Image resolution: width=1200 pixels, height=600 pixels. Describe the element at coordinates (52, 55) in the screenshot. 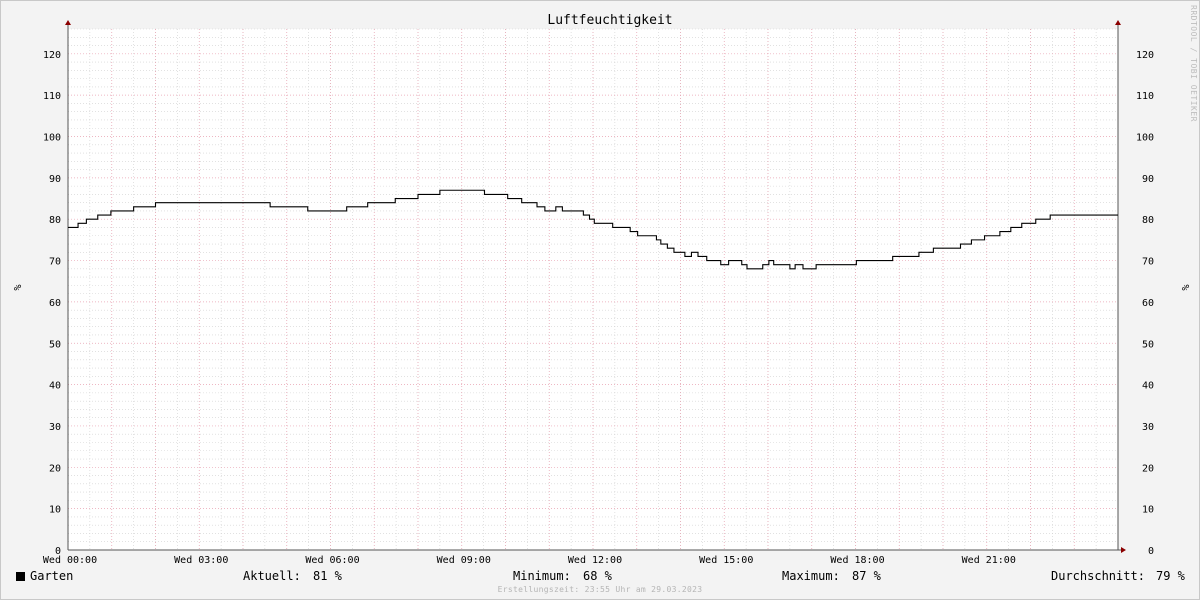

I see `y-tick-label-left: 120` at that location.